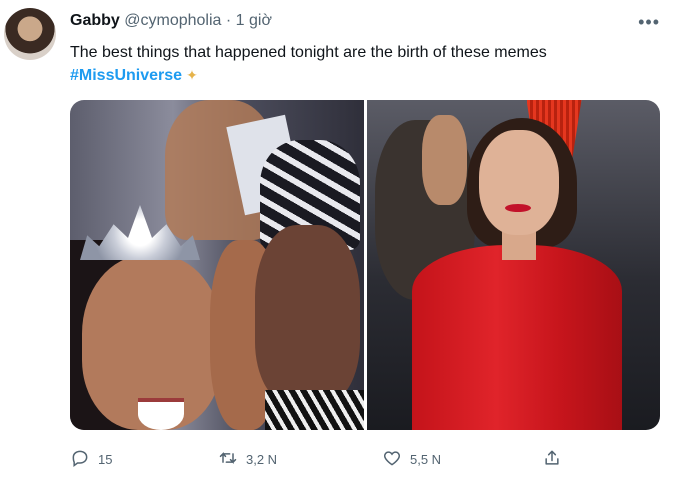  I want to click on display-name: Gabby, so click(95, 20).